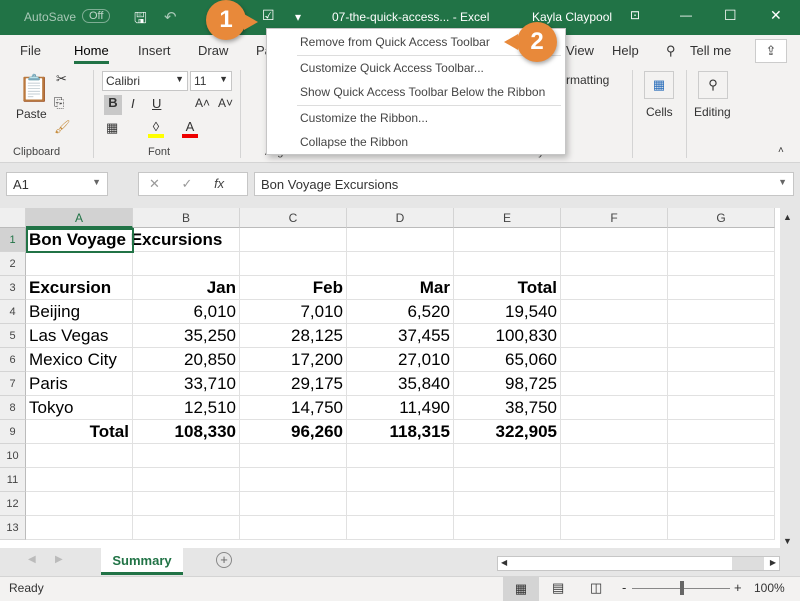 The height and width of the screenshot is (601, 800). I want to click on minimize-icon: —, so click(686, 15).